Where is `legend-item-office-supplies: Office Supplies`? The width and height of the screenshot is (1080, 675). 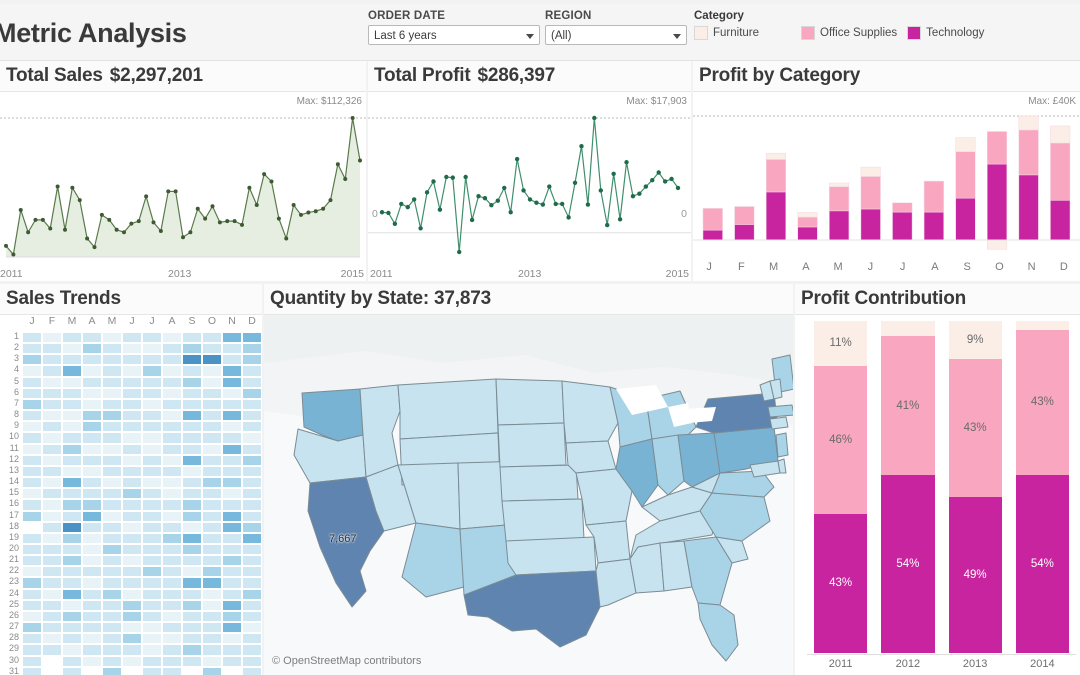 legend-item-office-supplies: Office Supplies is located at coordinates (849, 33).